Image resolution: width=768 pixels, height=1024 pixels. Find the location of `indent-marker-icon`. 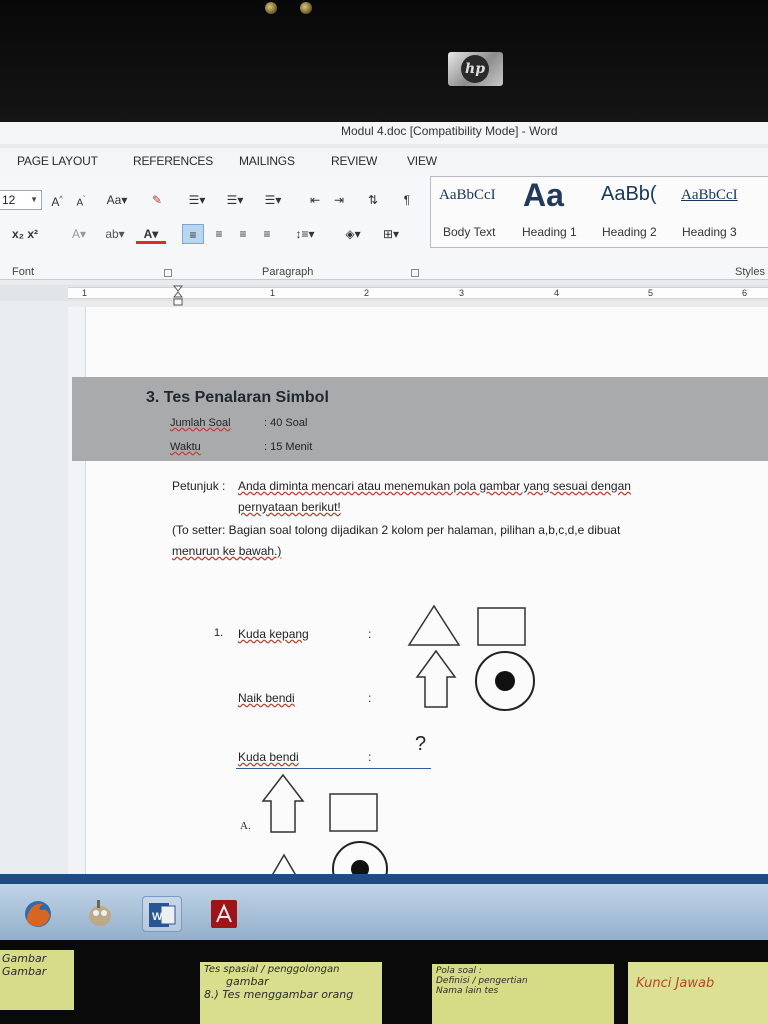

indent-marker-icon is located at coordinates (178, 296).